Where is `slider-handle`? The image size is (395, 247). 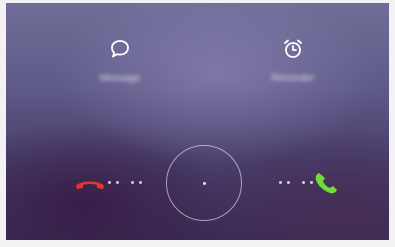 slider-handle is located at coordinates (204, 183).